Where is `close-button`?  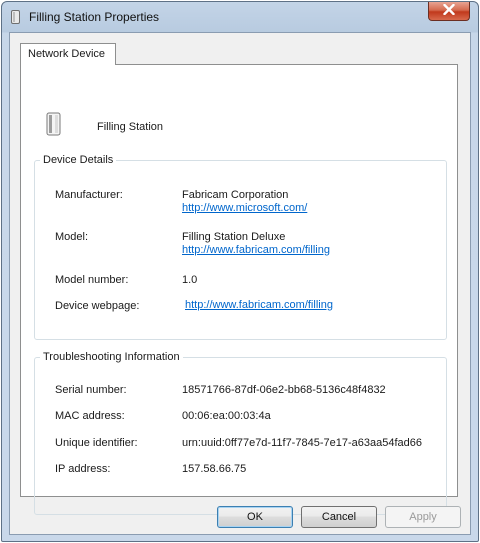
close-button is located at coordinates (449, 11).